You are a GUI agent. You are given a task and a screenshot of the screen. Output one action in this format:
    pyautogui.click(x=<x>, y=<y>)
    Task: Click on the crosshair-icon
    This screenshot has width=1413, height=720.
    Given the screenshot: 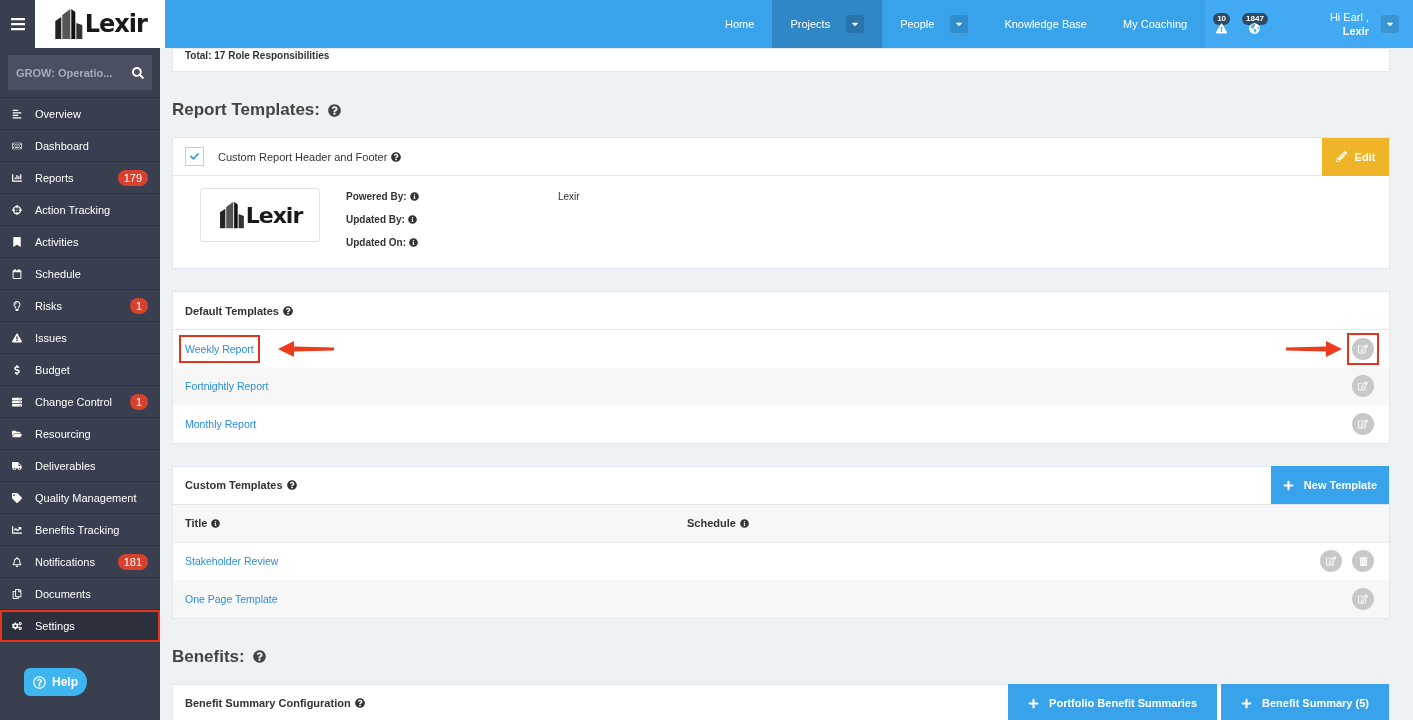 What is the action you would take?
    pyautogui.click(x=17, y=209)
    